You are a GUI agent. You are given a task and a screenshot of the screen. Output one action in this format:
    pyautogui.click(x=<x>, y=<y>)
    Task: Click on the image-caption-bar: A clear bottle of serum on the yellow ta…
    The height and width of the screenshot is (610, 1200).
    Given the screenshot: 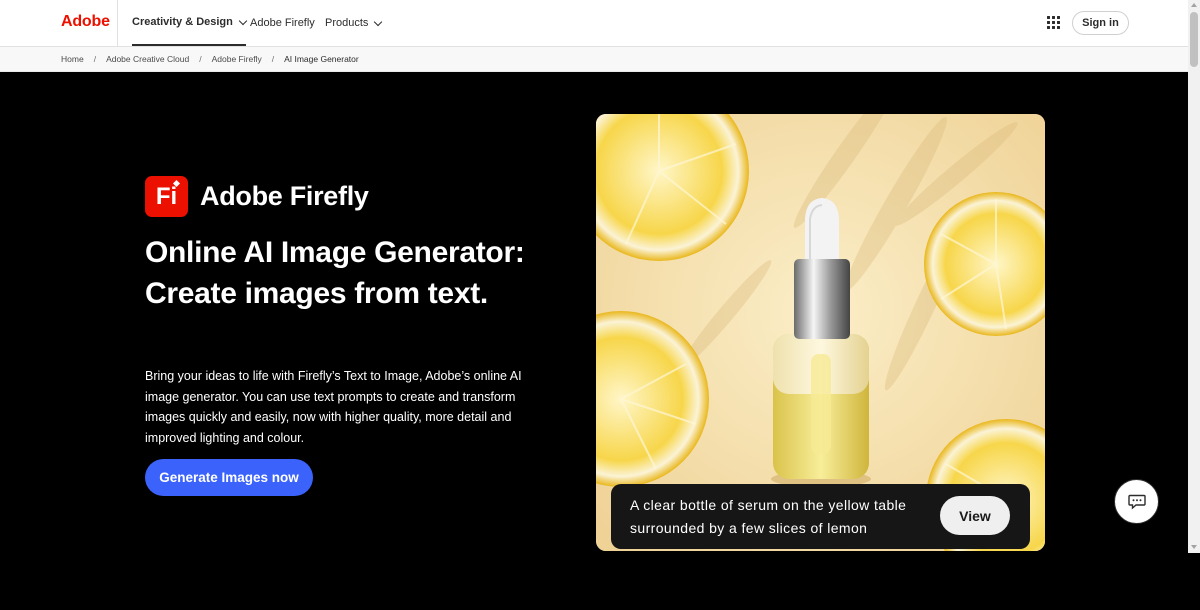 What is the action you would take?
    pyautogui.click(x=820, y=516)
    